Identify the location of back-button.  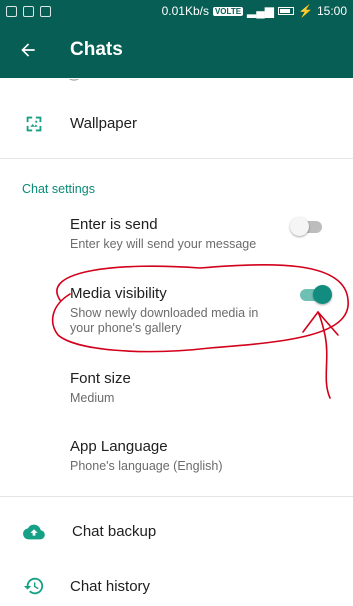
(28, 50).